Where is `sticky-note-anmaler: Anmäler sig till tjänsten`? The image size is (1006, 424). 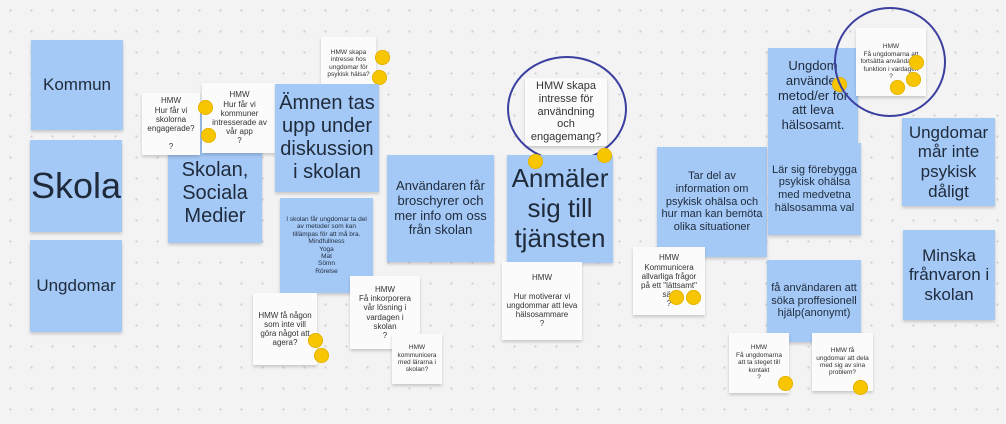 sticky-note-anmaler: Anmäler sig till tjänsten is located at coordinates (560, 209).